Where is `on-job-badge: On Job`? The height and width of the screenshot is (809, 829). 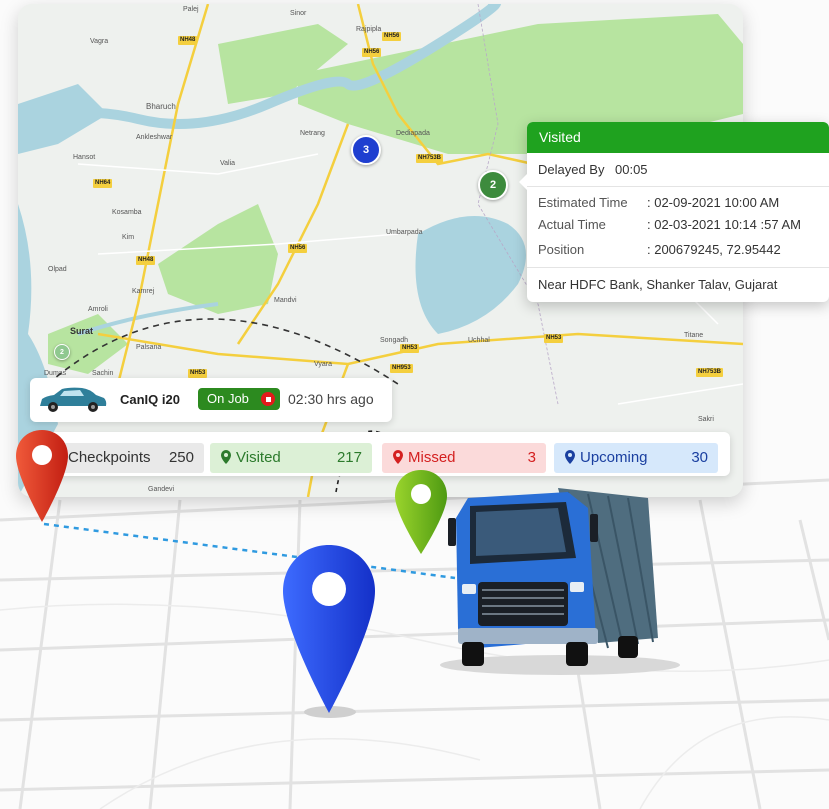 on-job-badge: On Job is located at coordinates (239, 399).